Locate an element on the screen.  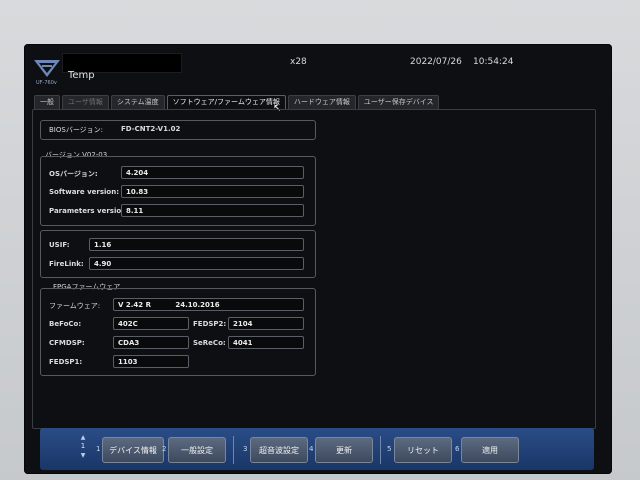
bios-group: BIOSバージョン: FD-CNT2-V1.02 is located at coordinates (178, 130).